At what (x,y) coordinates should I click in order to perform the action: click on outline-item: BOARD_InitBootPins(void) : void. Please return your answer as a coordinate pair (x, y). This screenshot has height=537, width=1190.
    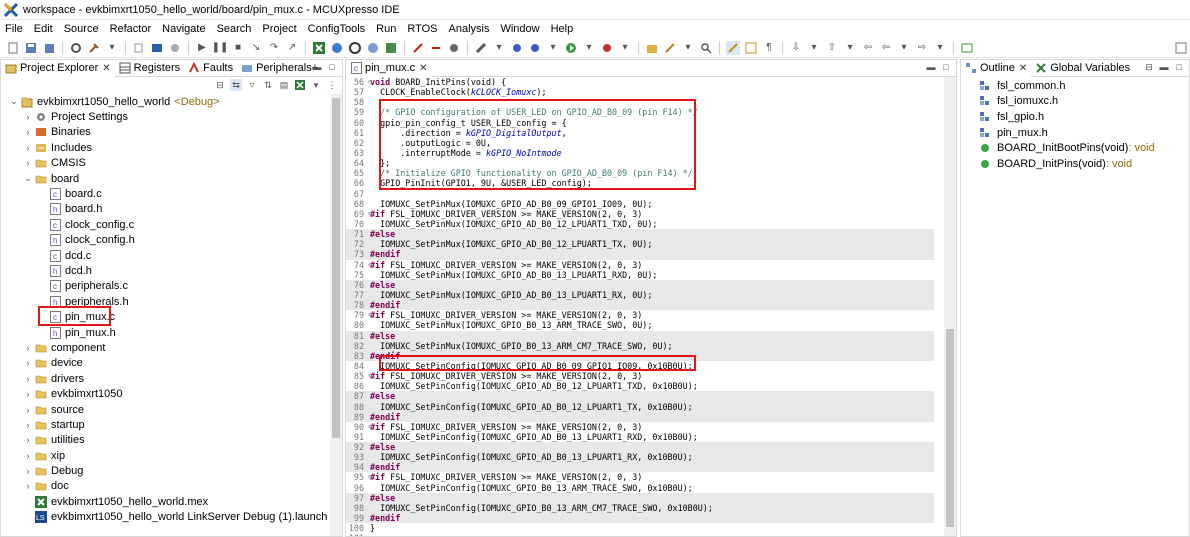
    Looking at the image, I should click on (1067, 148).